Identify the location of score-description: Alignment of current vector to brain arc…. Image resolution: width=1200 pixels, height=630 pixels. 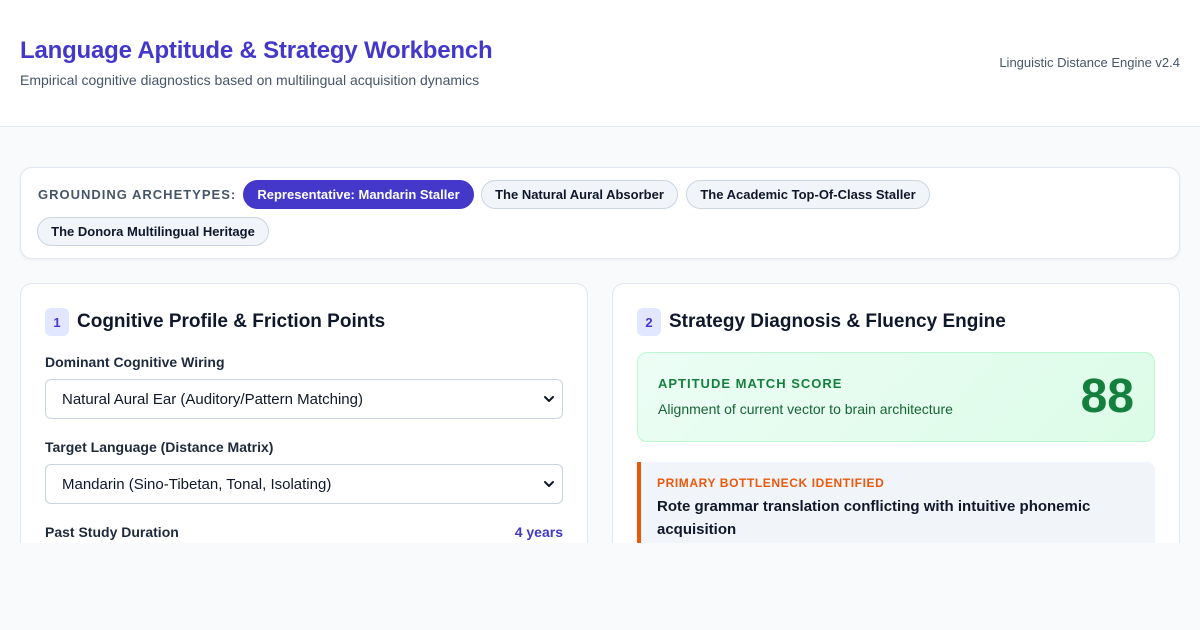
(805, 409).